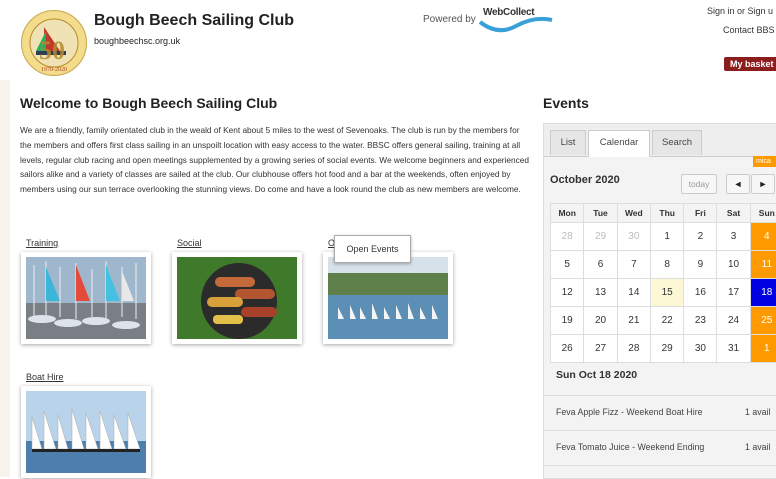 The width and height of the screenshot is (776, 479). I want to click on tab-calendar: Calendar, so click(619, 143).